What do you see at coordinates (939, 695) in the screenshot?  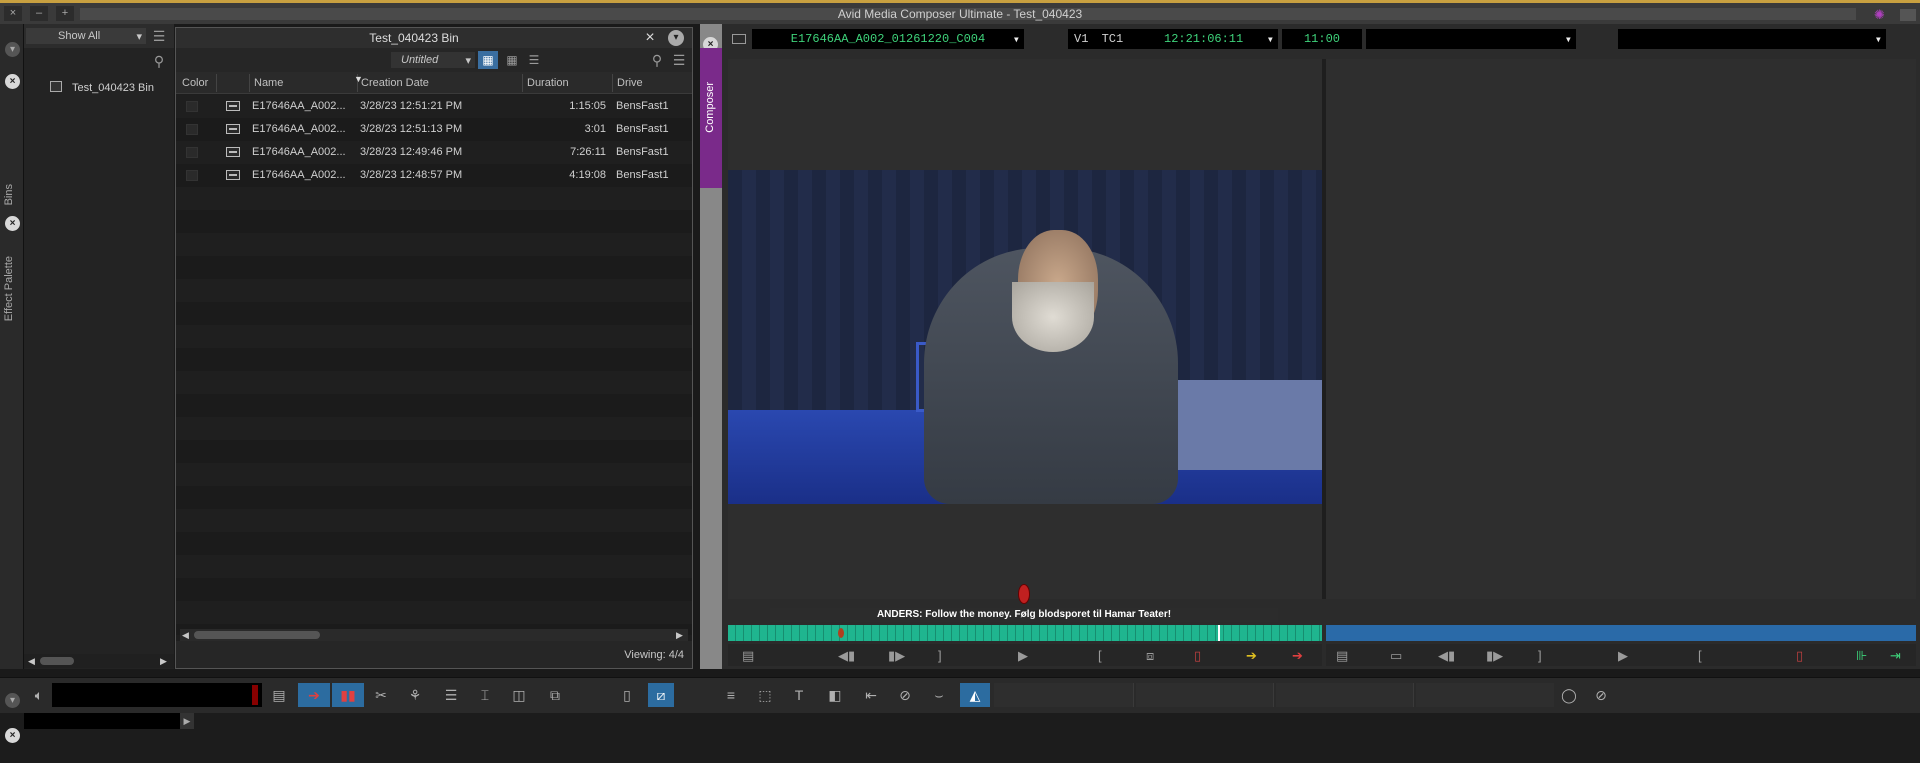 I see `audio-curve-icon: ⌣` at bounding box center [939, 695].